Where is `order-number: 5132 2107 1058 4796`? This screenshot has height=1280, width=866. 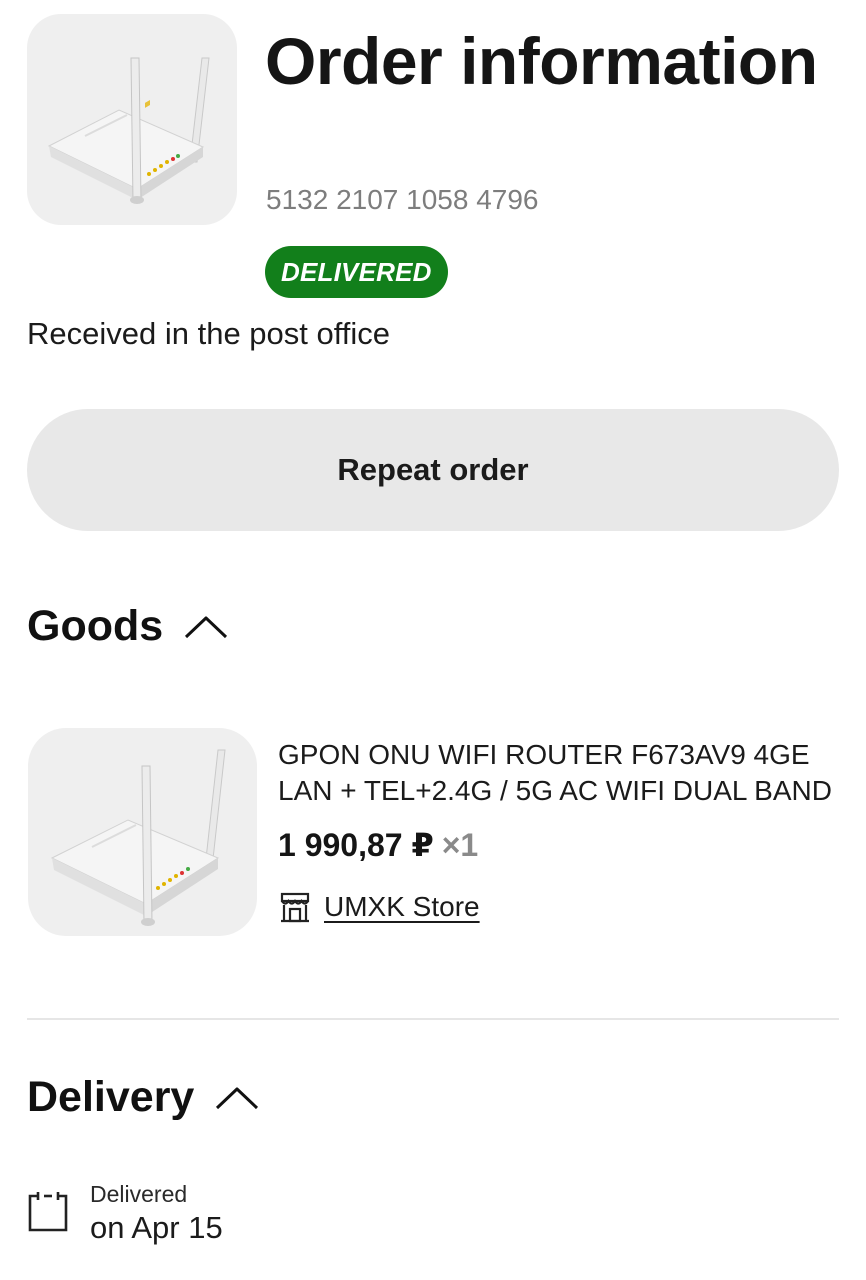 order-number: 5132 2107 1058 4796 is located at coordinates (402, 199).